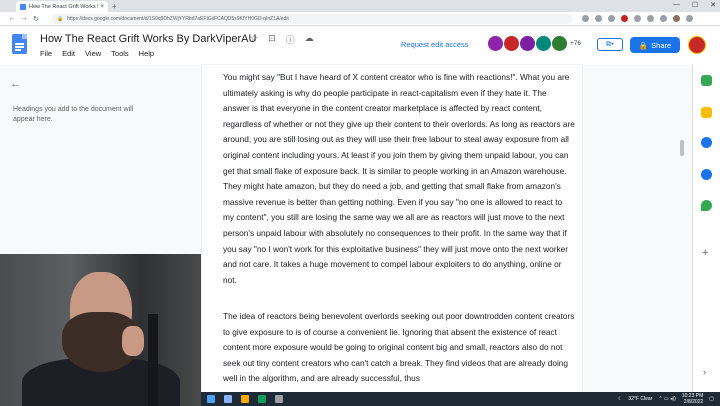 The width and height of the screenshot is (720, 406). What do you see at coordinates (228, 399) in the screenshot?
I see `task-view-icon` at bounding box center [228, 399].